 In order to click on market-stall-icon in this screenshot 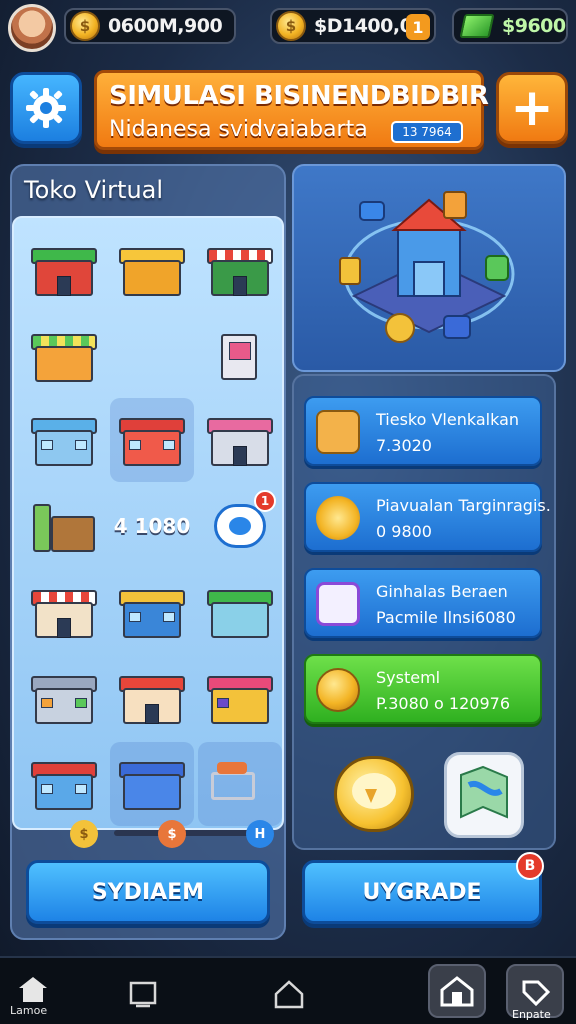, I will do `click(240, 270)`.